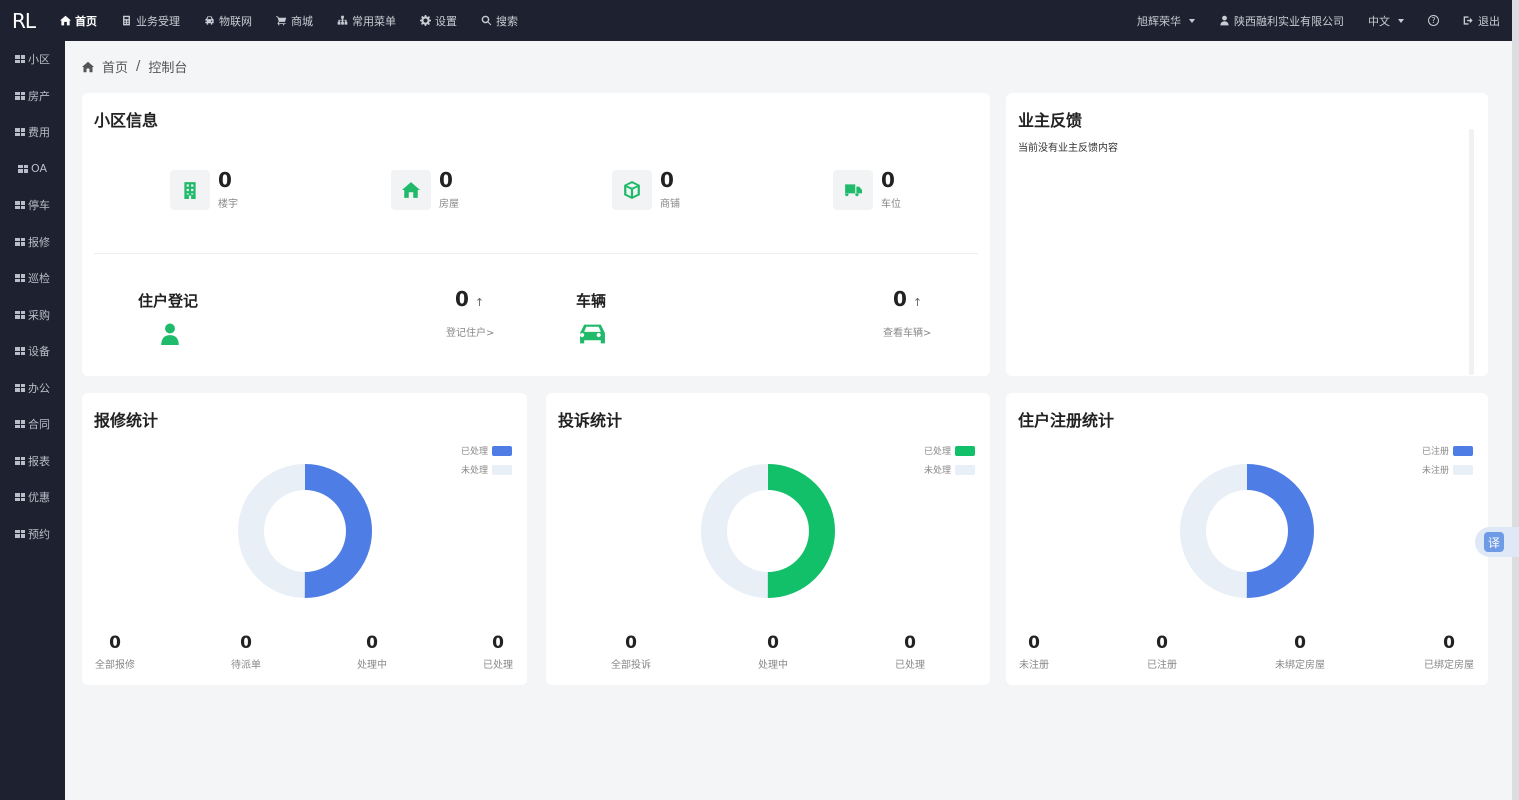 The width and height of the screenshot is (1519, 800). I want to click on sidebar-item: 采购, so click(32, 315).